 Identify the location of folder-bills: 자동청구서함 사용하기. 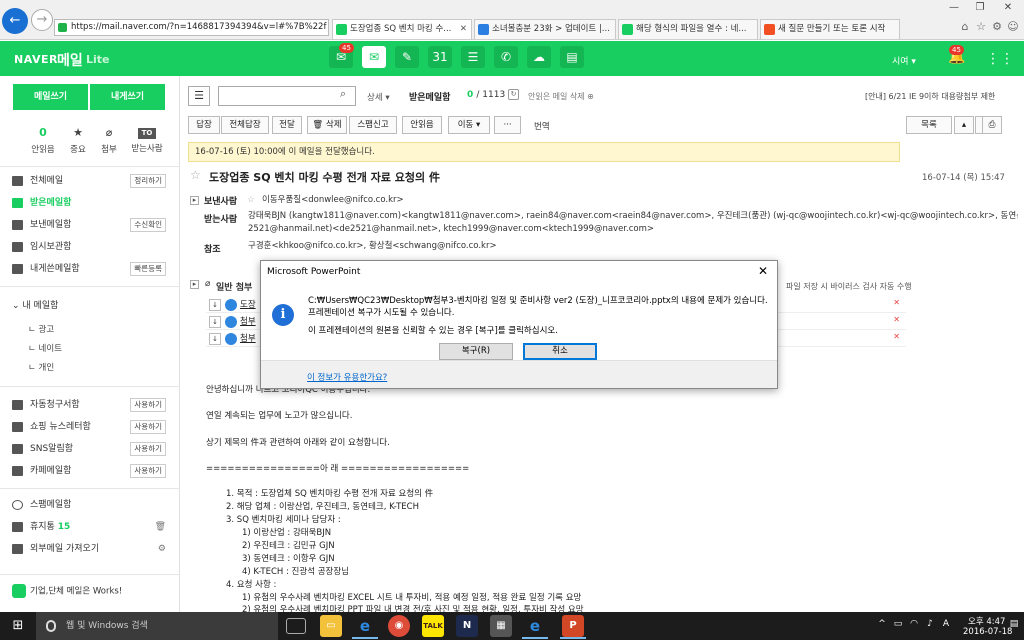
(90, 405).